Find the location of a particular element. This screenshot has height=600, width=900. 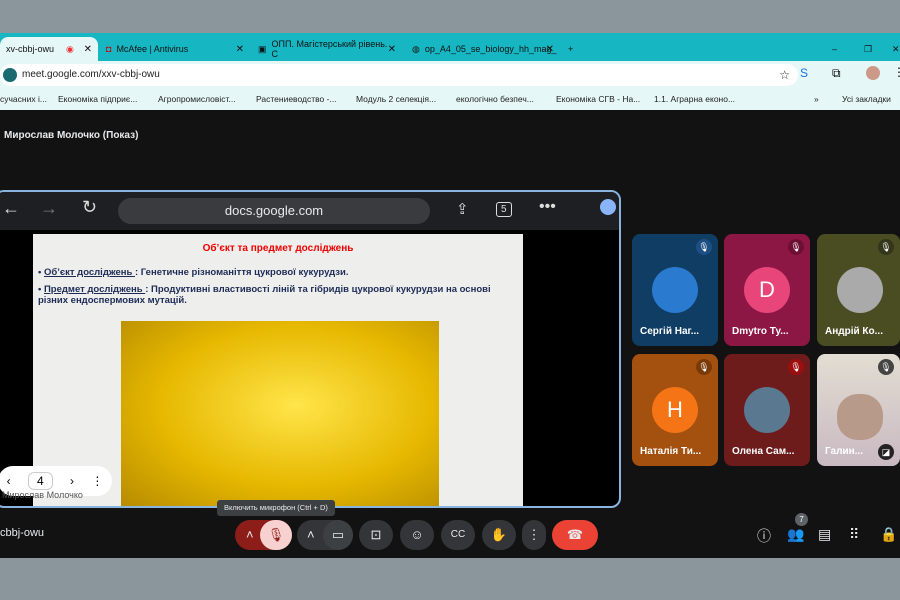

globe-icon: ◍ is located at coordinates (416, 48).